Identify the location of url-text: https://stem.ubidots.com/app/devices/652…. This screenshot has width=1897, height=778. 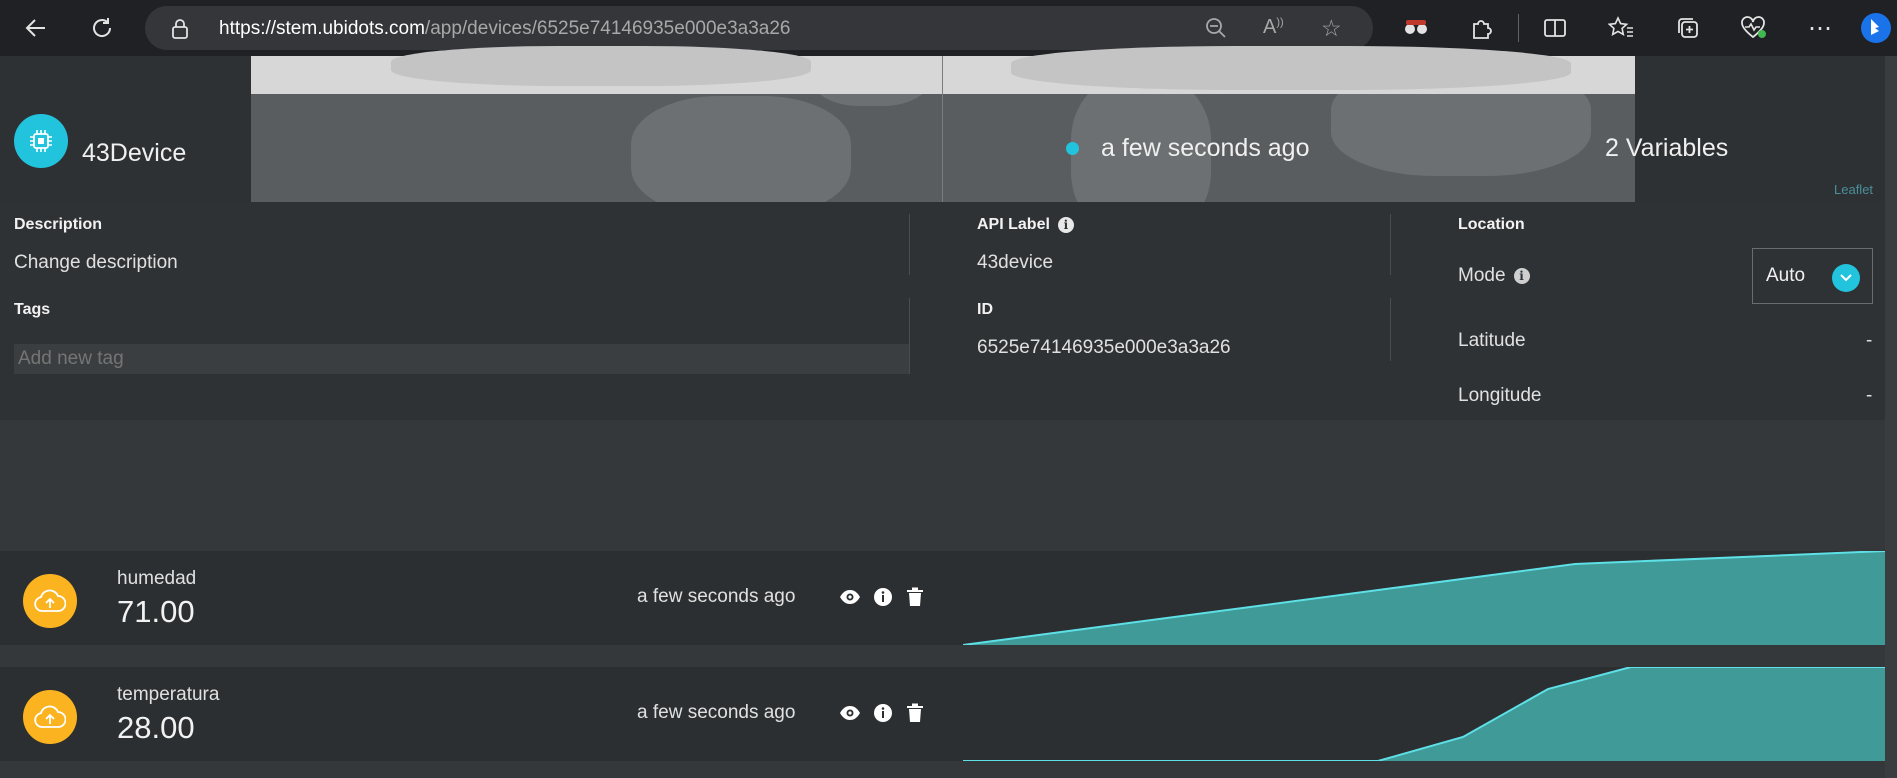
(505, 29).